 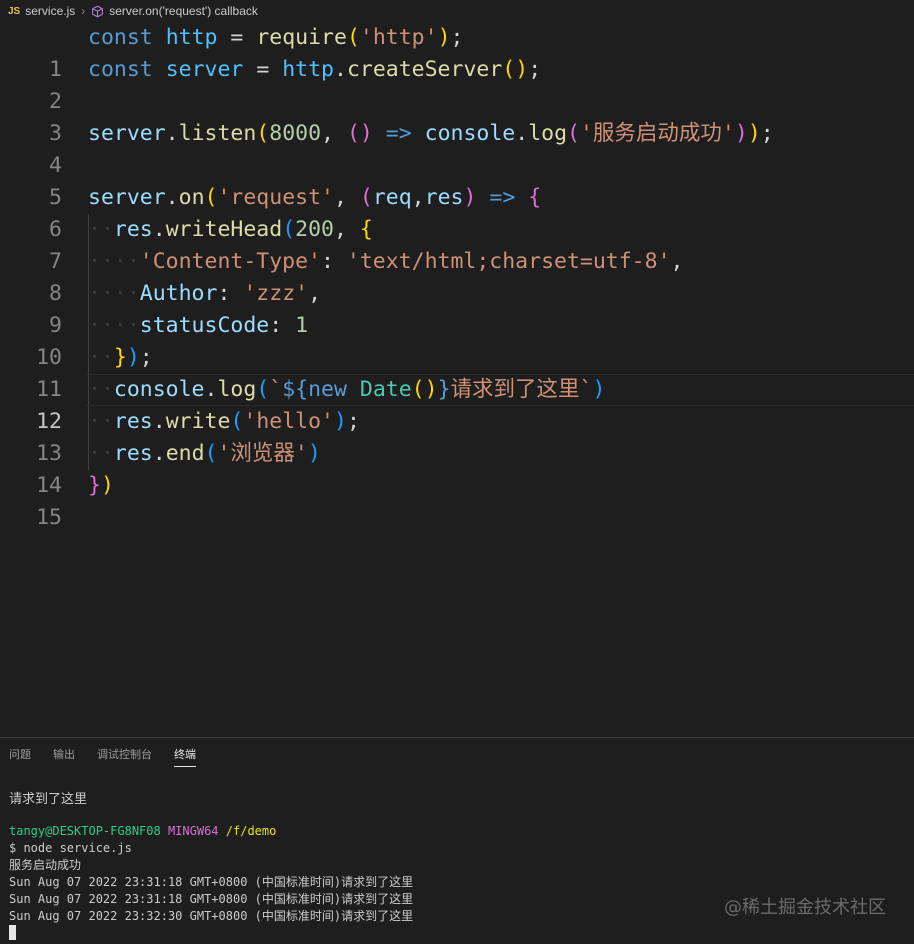 I want to click on breadcrumb-symbol: server.on('request') callback, so click(x=183, y=11).